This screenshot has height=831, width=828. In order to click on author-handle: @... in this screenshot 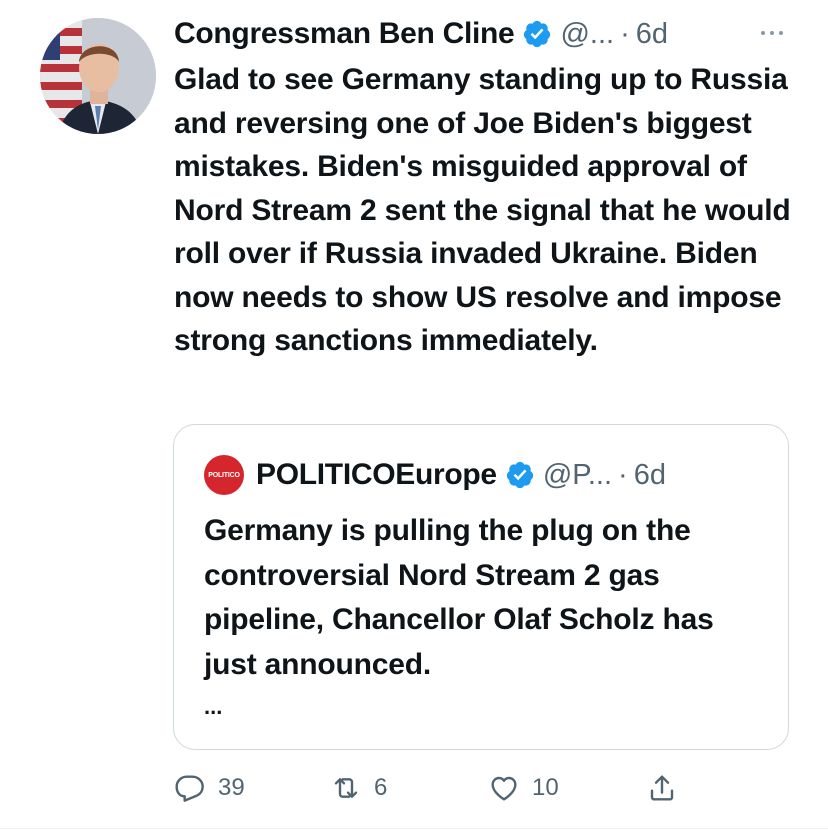, I will do `click(587, 34)`.